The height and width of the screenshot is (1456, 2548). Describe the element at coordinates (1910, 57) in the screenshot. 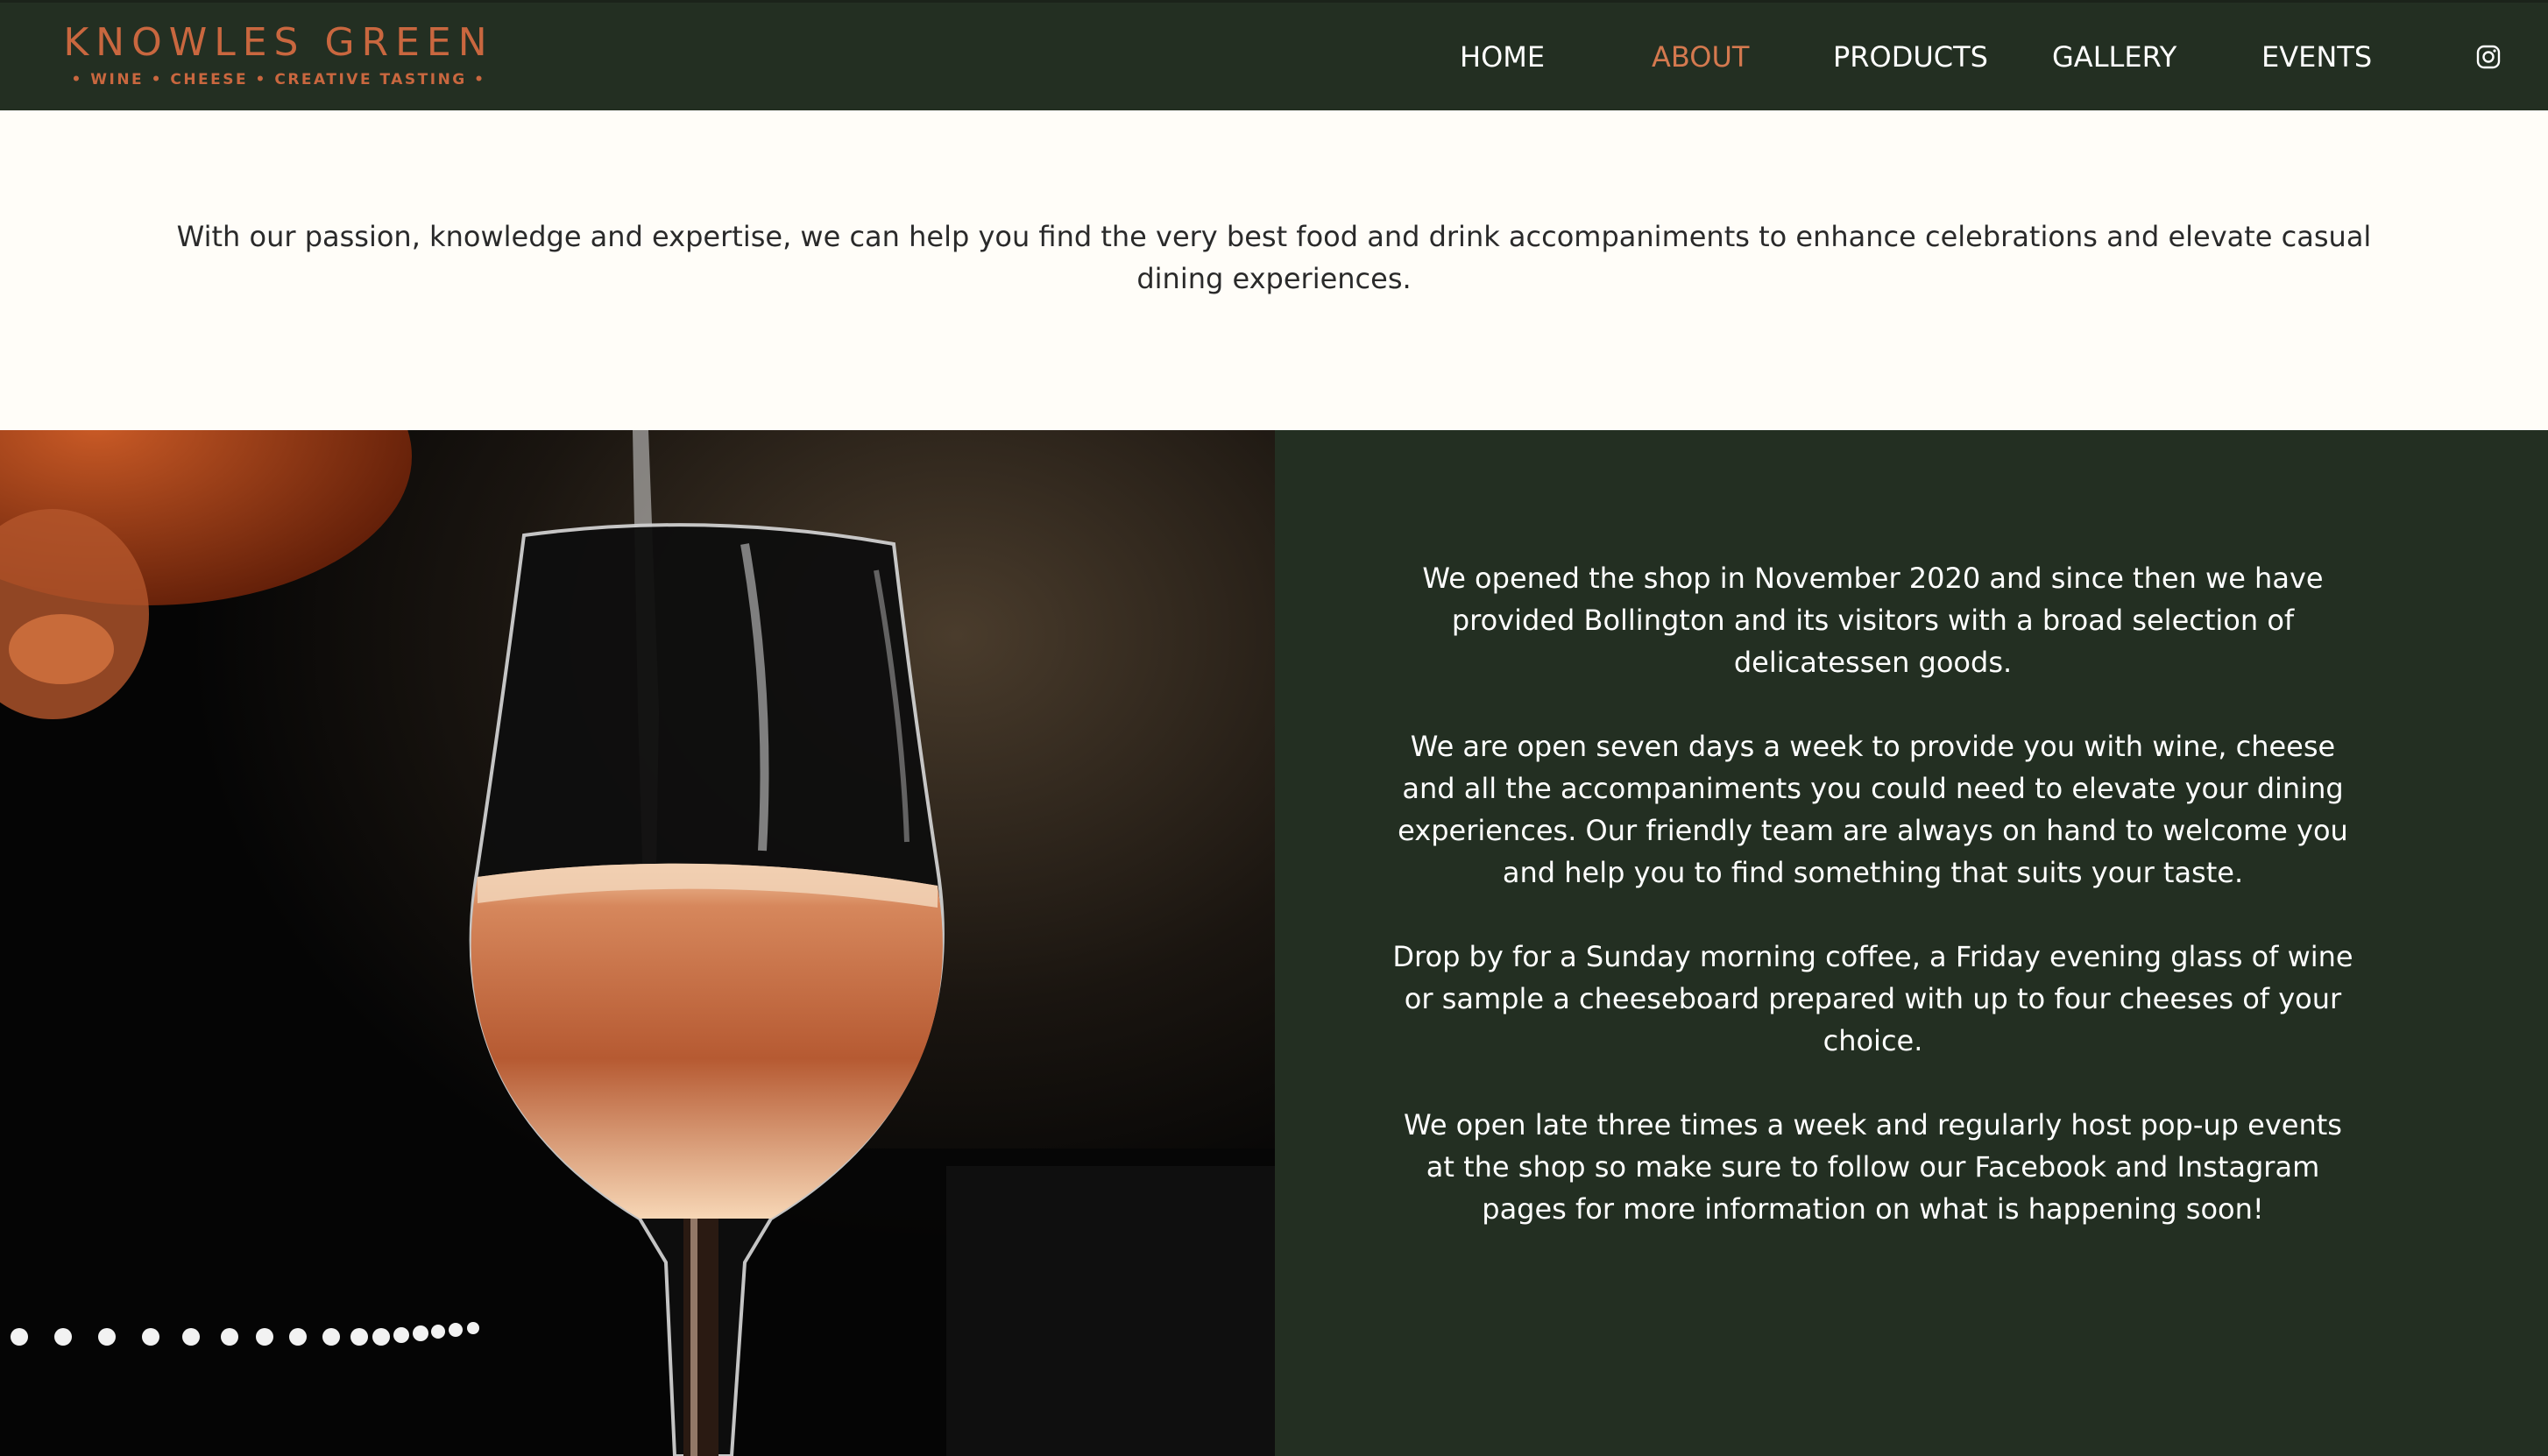

I see `nav-products: PRODUCTS` at that location.